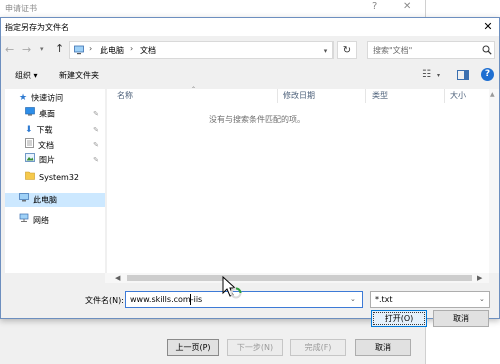 The height and width of the screenshot is (364, 500). Describe the element at coordinates (492, 94) in the screenshot. I see `scroll-up-icon: ▲` at that location.